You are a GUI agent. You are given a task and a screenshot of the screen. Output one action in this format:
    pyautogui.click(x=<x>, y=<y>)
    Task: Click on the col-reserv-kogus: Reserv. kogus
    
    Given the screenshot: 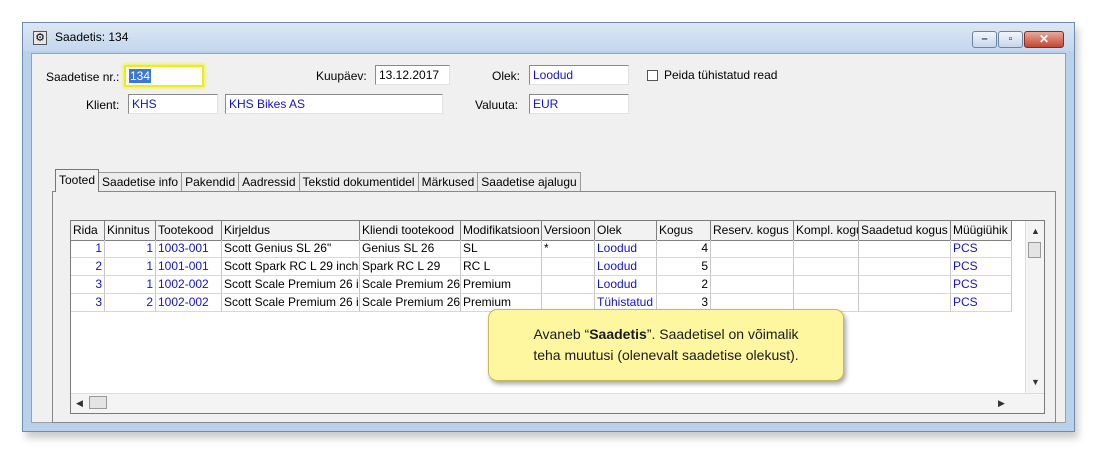 What is the action you would take?
    pyautogui.click(x=752, y=230)
    